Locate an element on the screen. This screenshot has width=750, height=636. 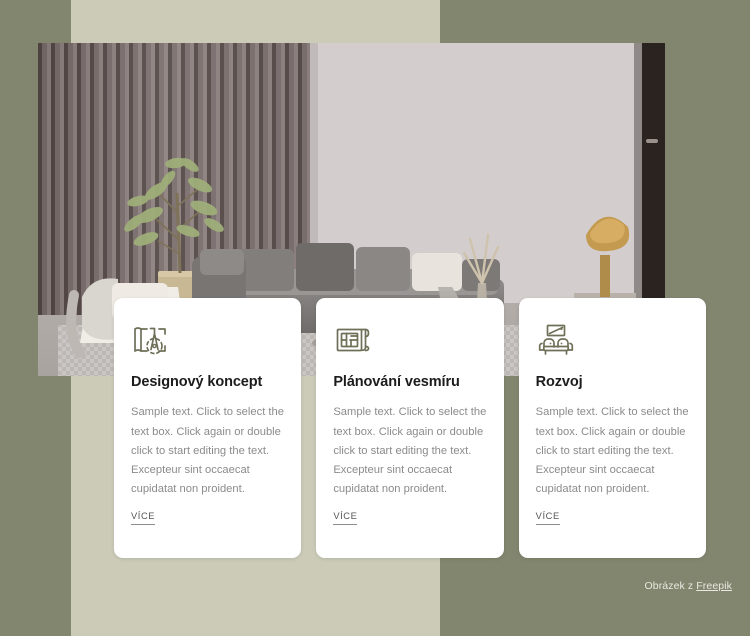
drafting-compass-icon is located at coordinates (151, 340).